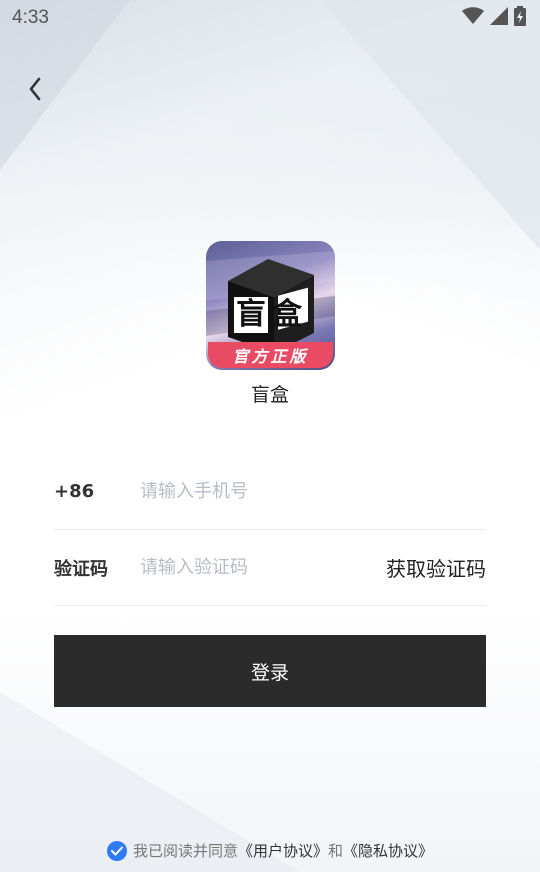  Describe the element at coordinates (185, 851) in the screenshot. I see `agreement-prefix: 我已阅读并同意` at that location.